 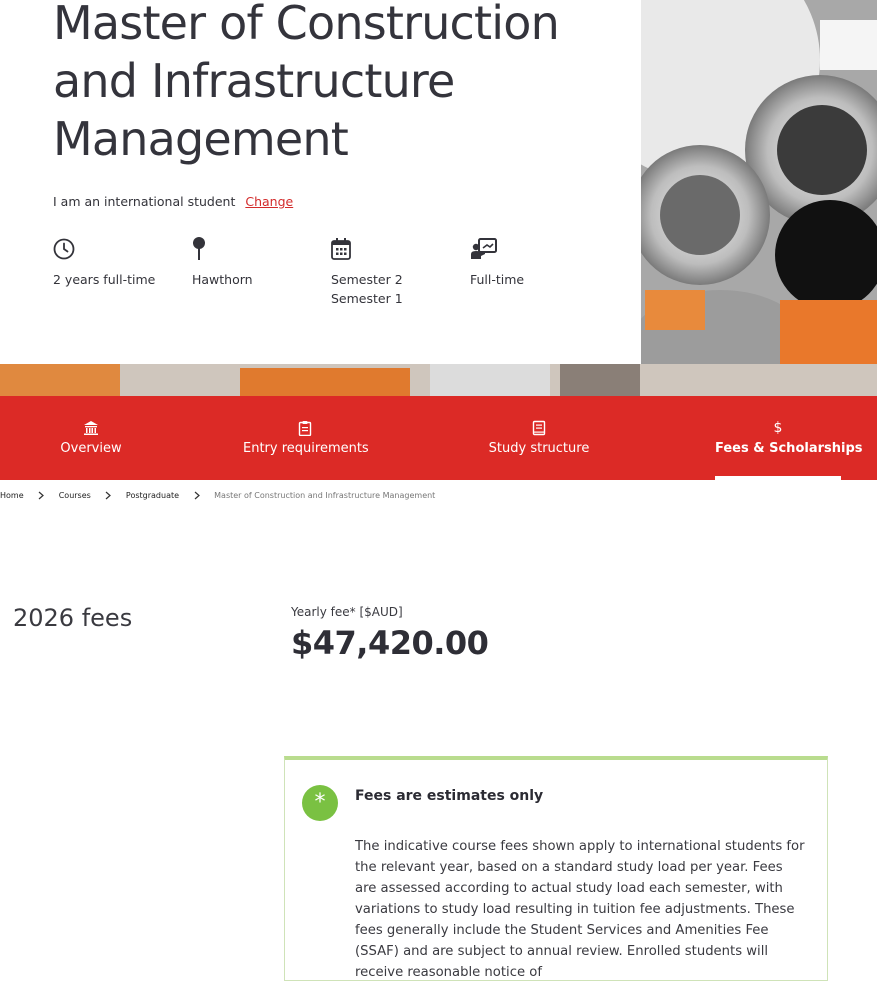 What do you see at coordinates (449, 796) in the screenshot?
I see `notice-title: Fees are estimates only` at bounding box center [449, 796].